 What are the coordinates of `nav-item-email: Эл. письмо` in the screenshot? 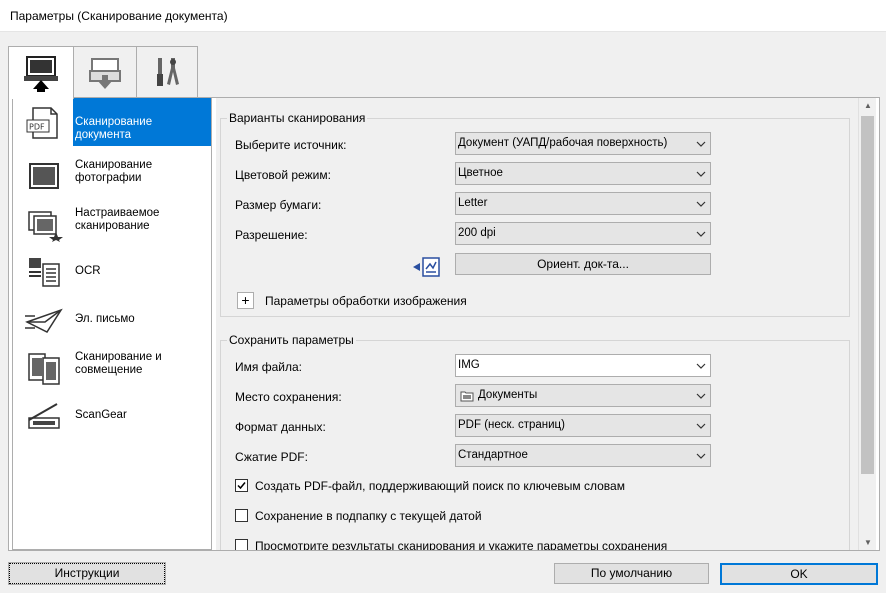 It's located at (112, 320).